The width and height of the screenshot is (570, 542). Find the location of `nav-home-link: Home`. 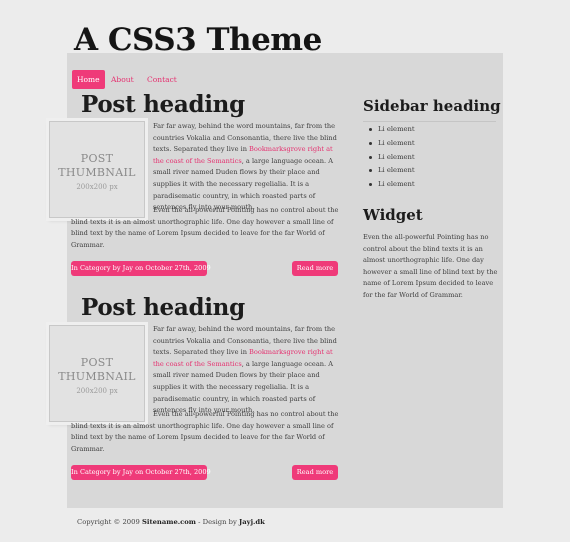

nav-home-link: Home is located at coordinates (88, 79).